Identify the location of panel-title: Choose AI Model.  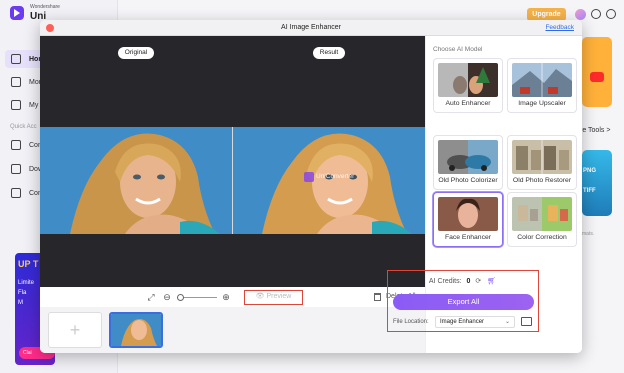
(458, 49).